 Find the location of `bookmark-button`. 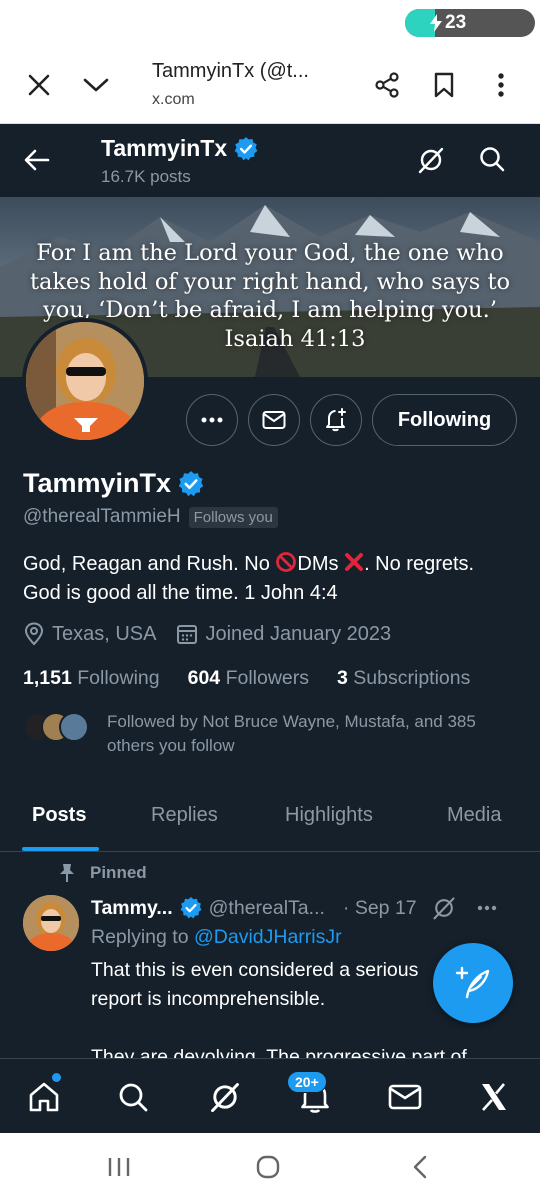

bookmark-button is located at coordinates (444, 85).